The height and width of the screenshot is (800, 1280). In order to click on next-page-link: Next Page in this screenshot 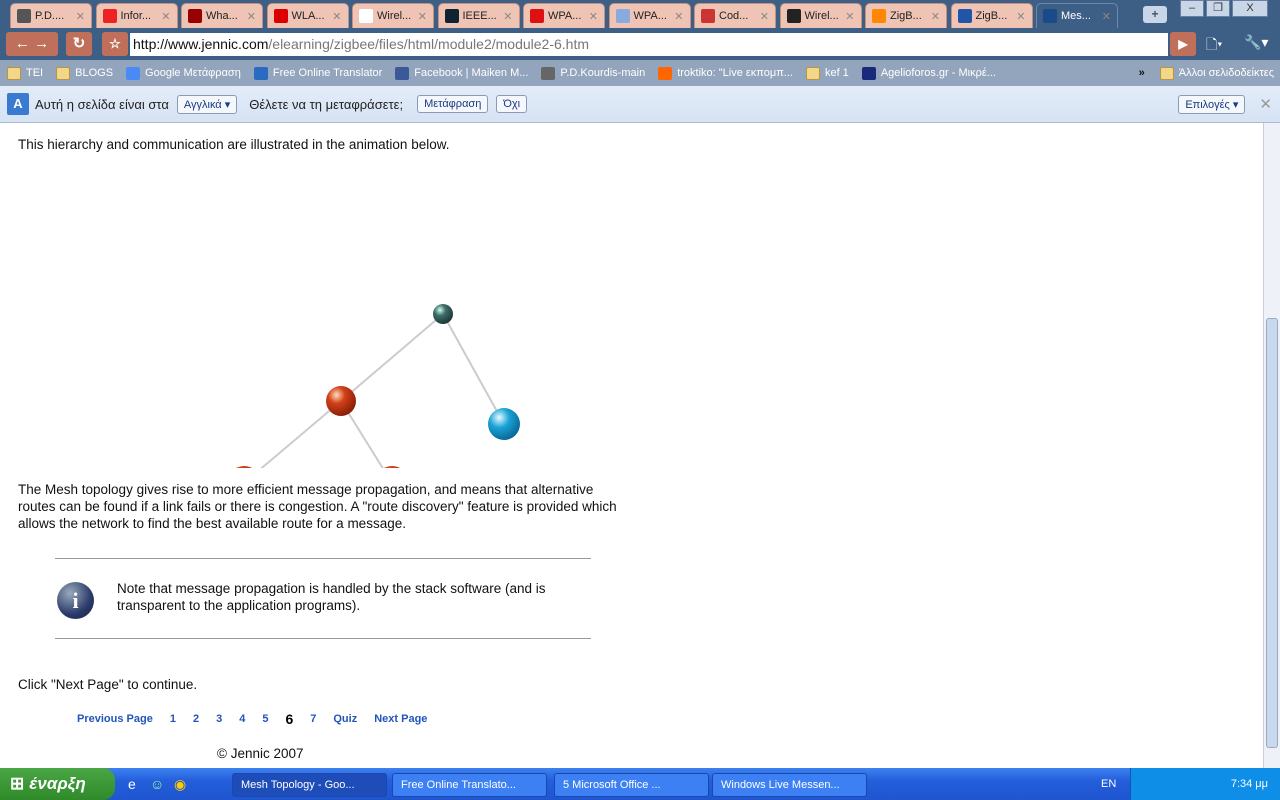, I will do `click(400, 720)`.